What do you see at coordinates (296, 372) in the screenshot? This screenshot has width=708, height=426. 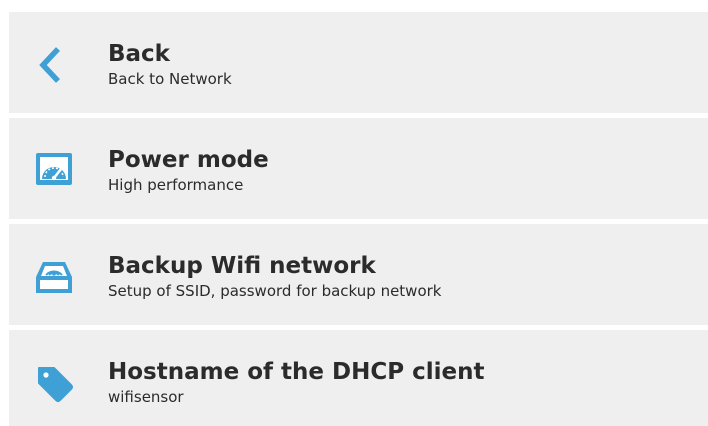 I see `menu-item-title: Hostname of the DHCP client` at bounding box center [296, 372].